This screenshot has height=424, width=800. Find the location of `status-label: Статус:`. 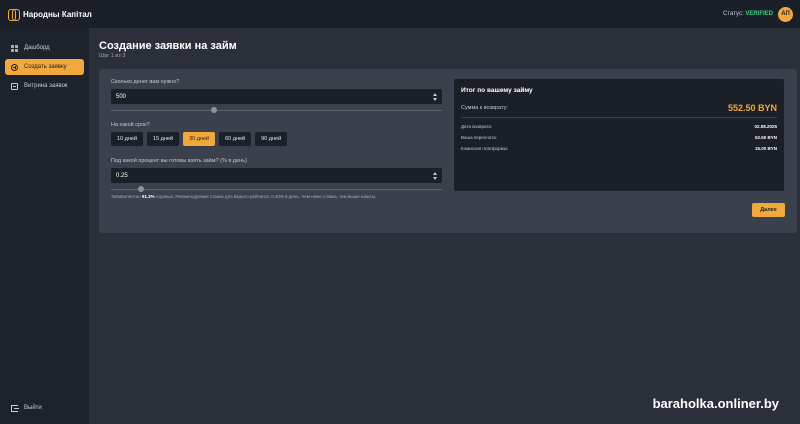

status-label: Статус: is located at coordinates (733, 14).